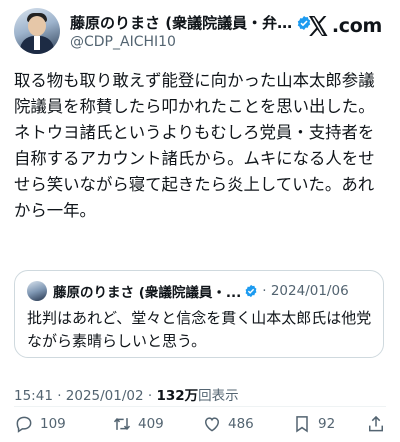  I want to click on x-logo-icon, so click(318, 26).